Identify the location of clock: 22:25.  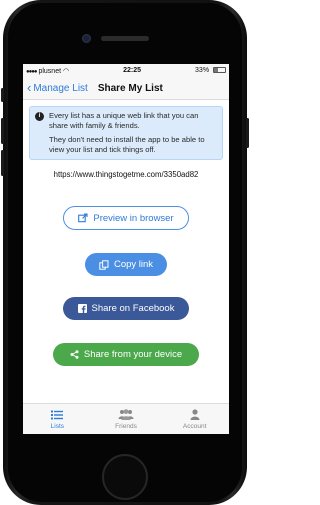
(132, 70).